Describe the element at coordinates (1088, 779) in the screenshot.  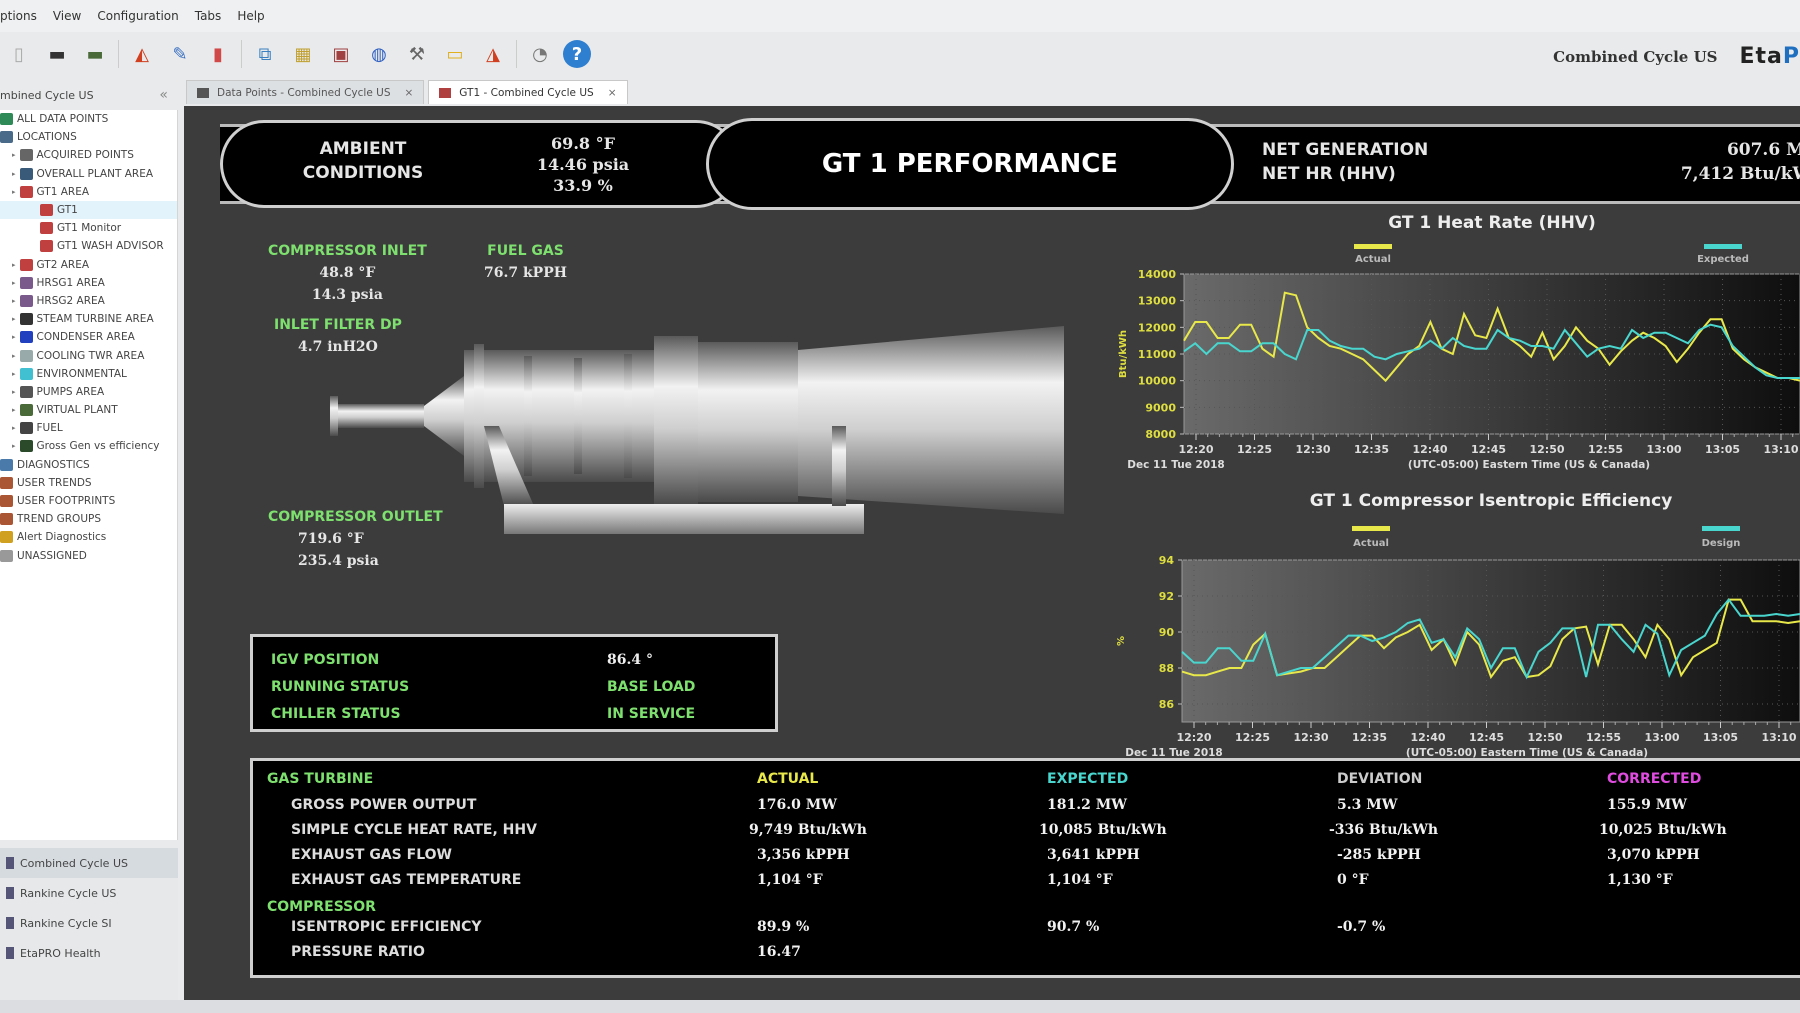
I see `column-header-expected: EXPECTED` at that location.